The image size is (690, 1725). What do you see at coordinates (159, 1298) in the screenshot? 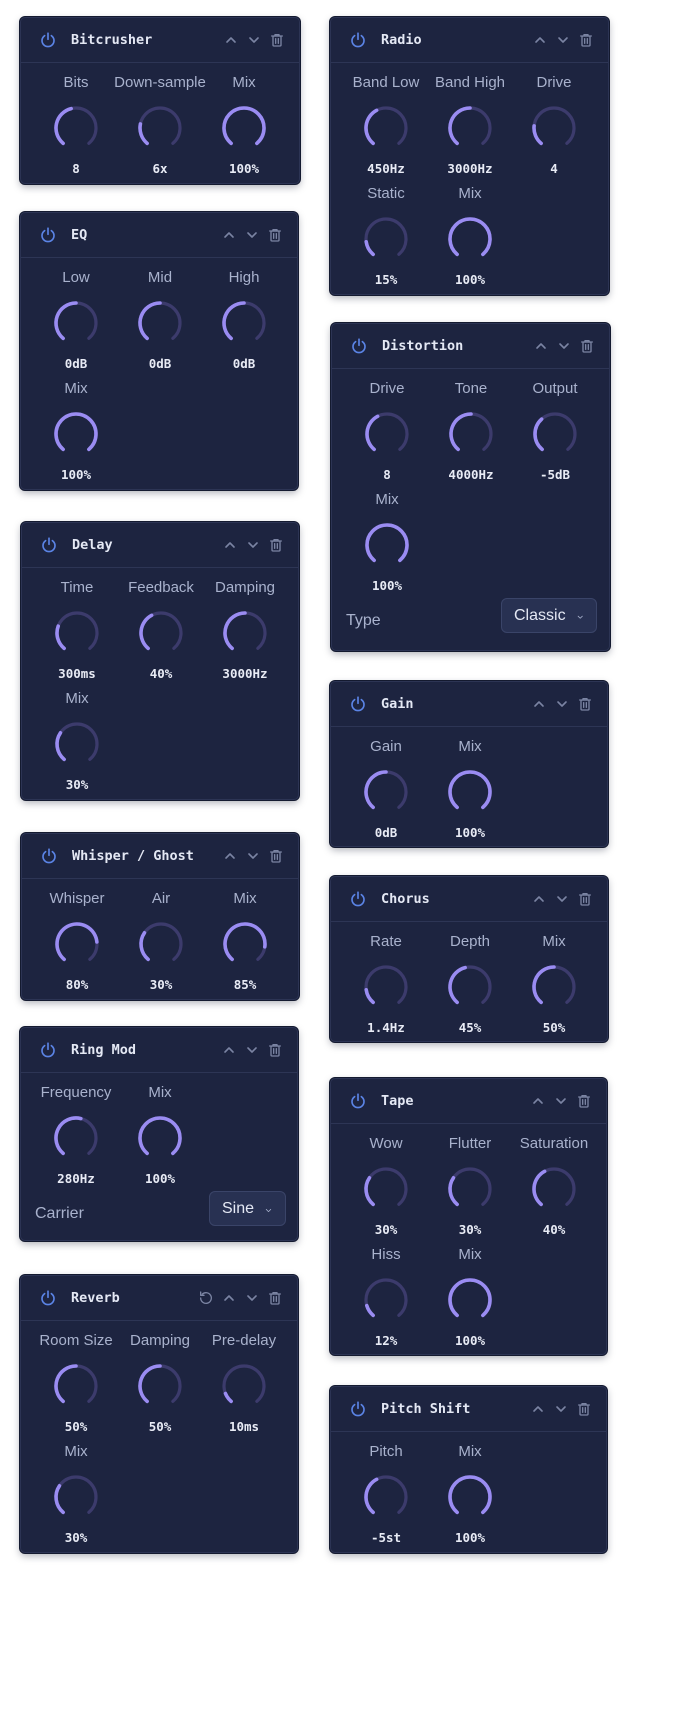
I see `panel-header: Reverb` at bounding box center [159, 1298].